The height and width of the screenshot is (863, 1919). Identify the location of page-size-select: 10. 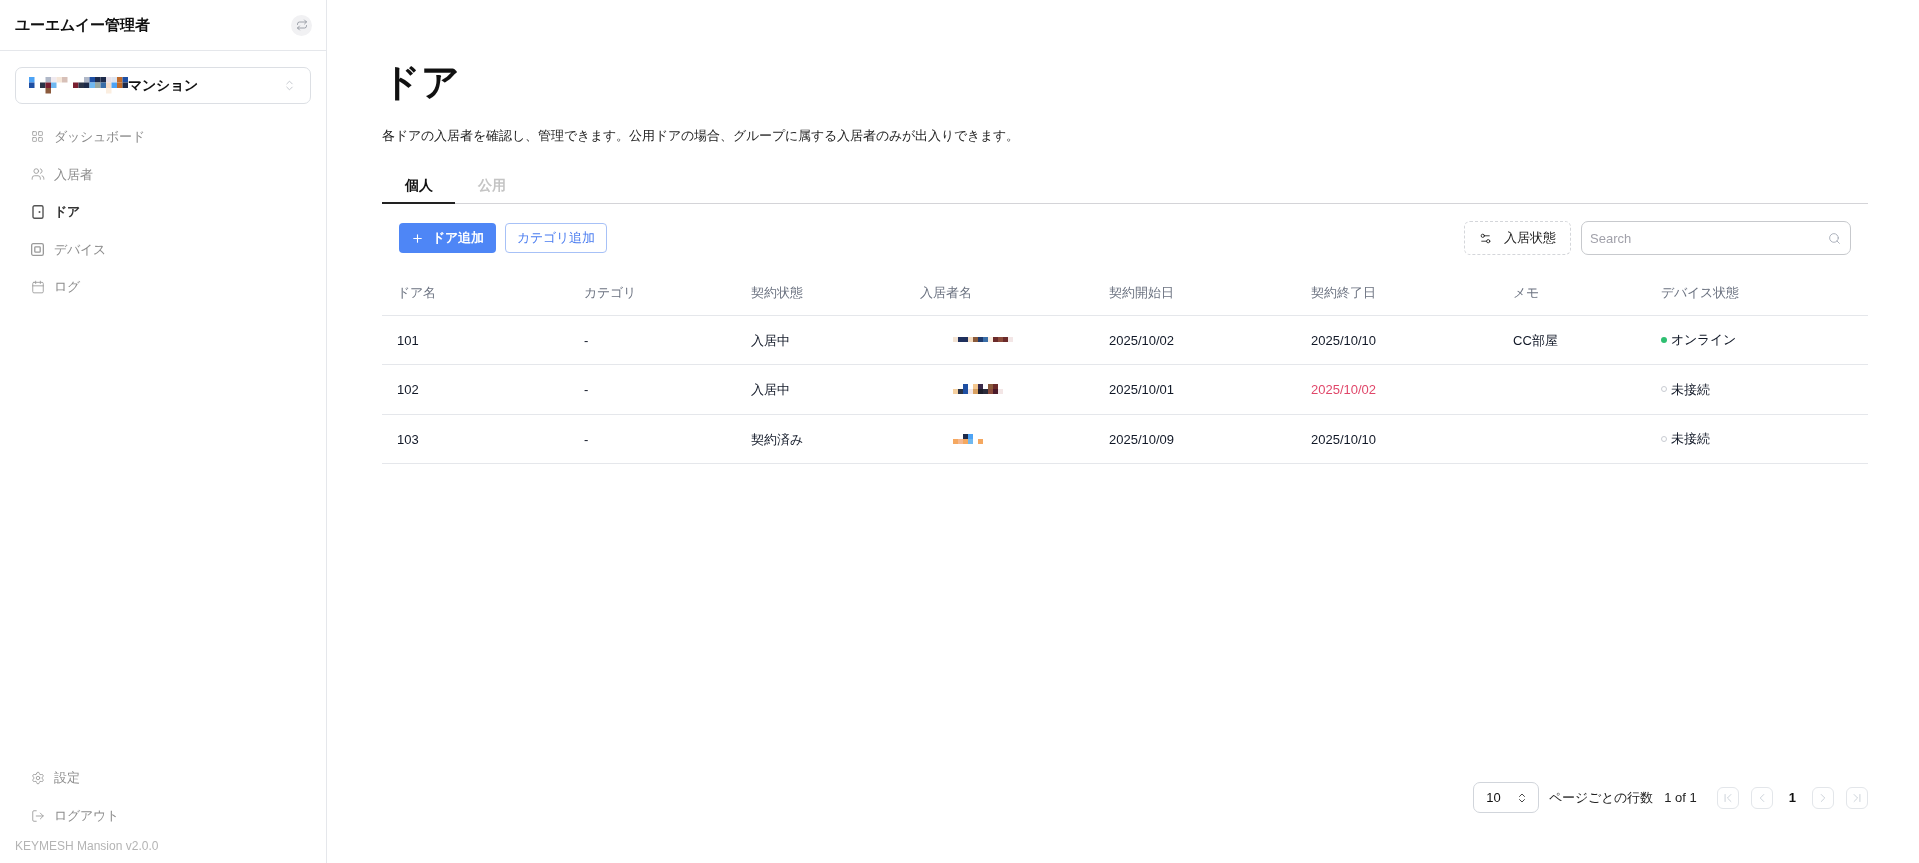
(1506, 797).